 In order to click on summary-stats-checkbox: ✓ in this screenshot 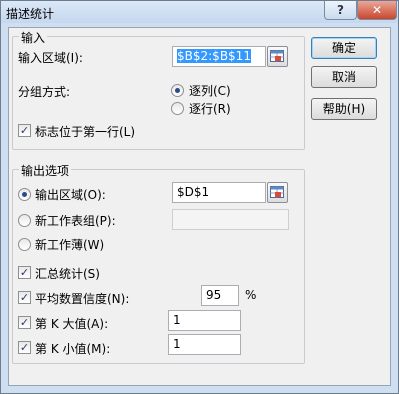, I will do `click(24, 272)`.